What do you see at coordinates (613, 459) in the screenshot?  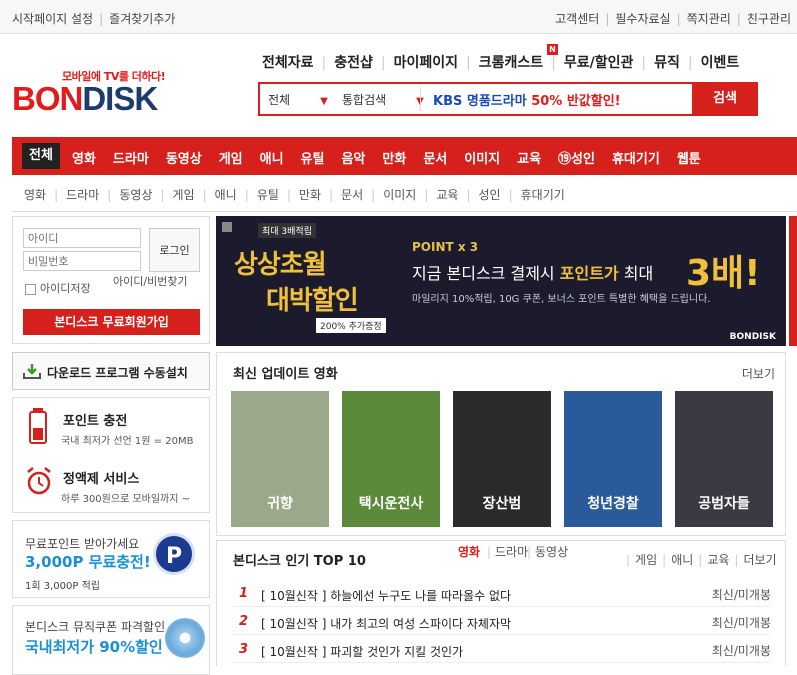 I see `movie-poster: 청년경찰` at bounding box center [613, 459].